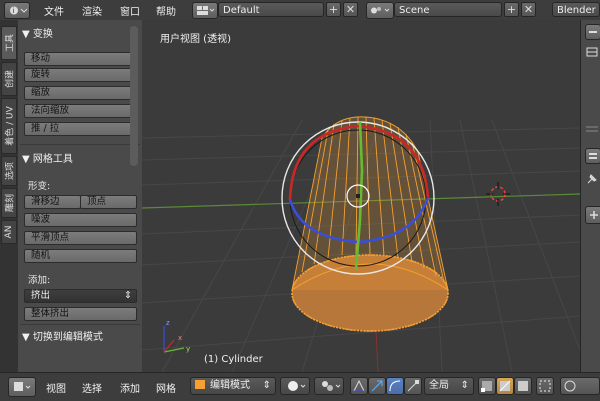  Describe the element at coordinates (13, 11) in the screenshot. I see `svg-text: i` at that location.